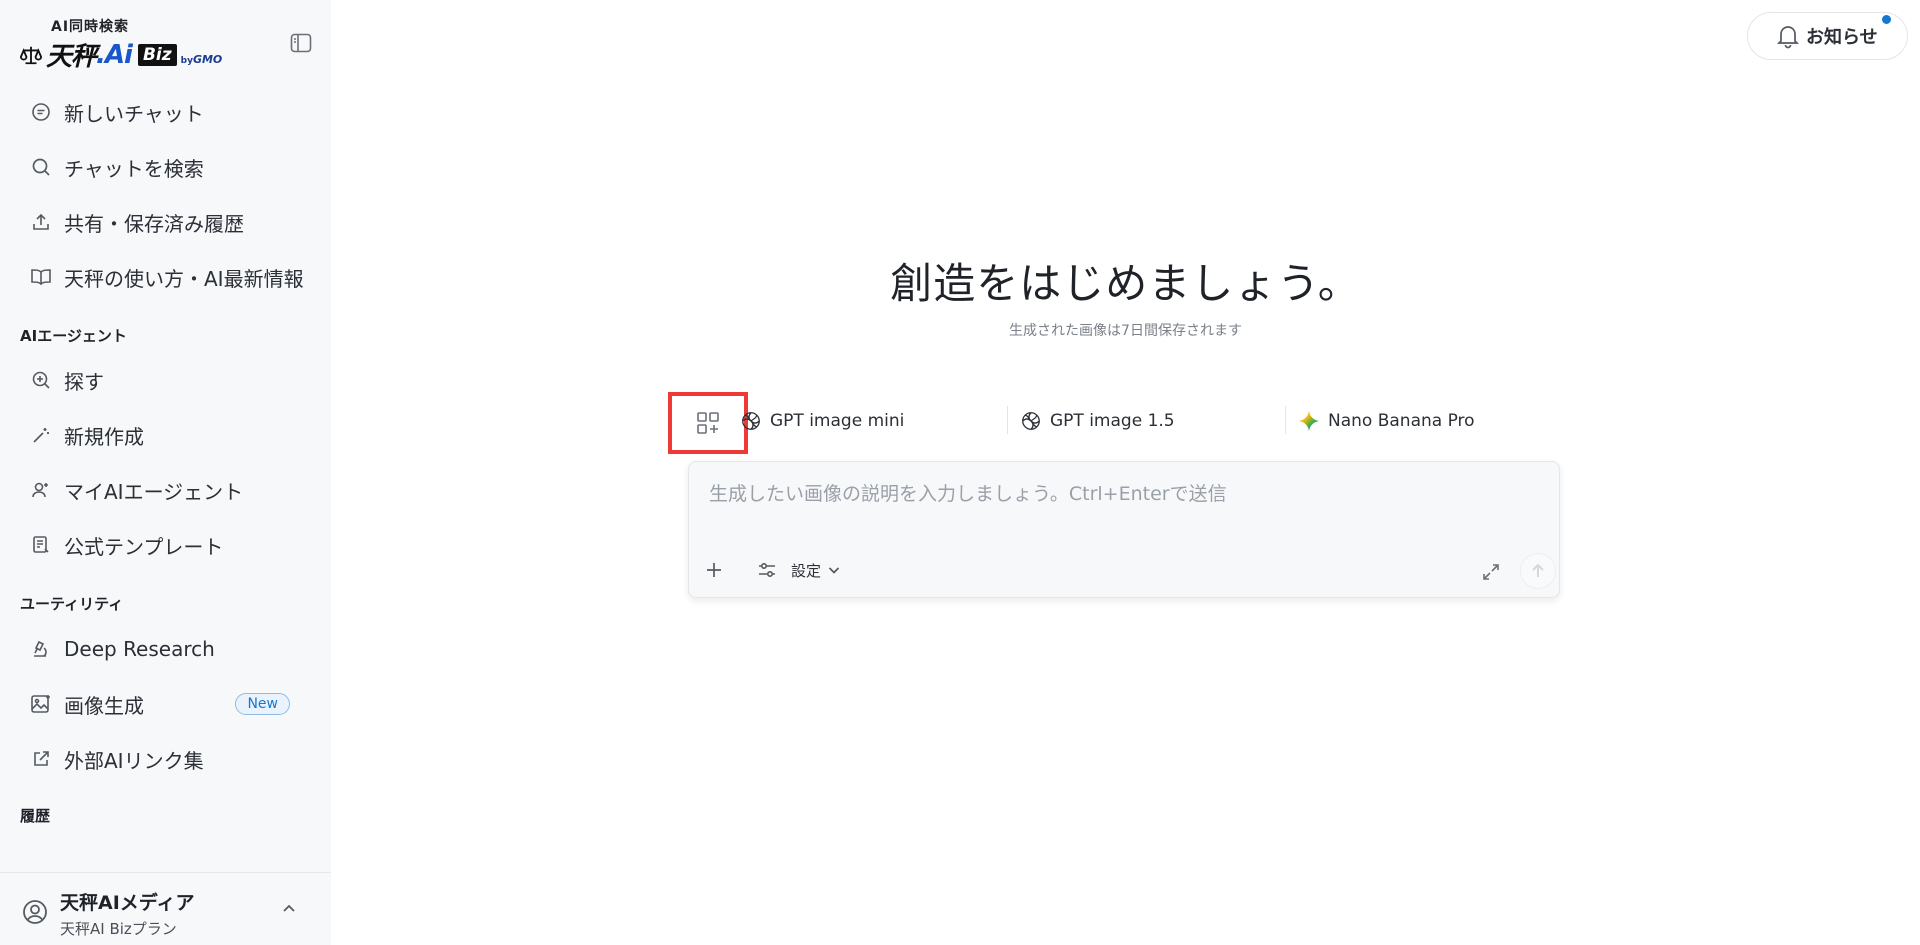 The height and width of the screenshot is (945, 1920). Describe the element at coordinates (1124, 529) in the screenshot. I see `prompt-box: 設定` at that location.